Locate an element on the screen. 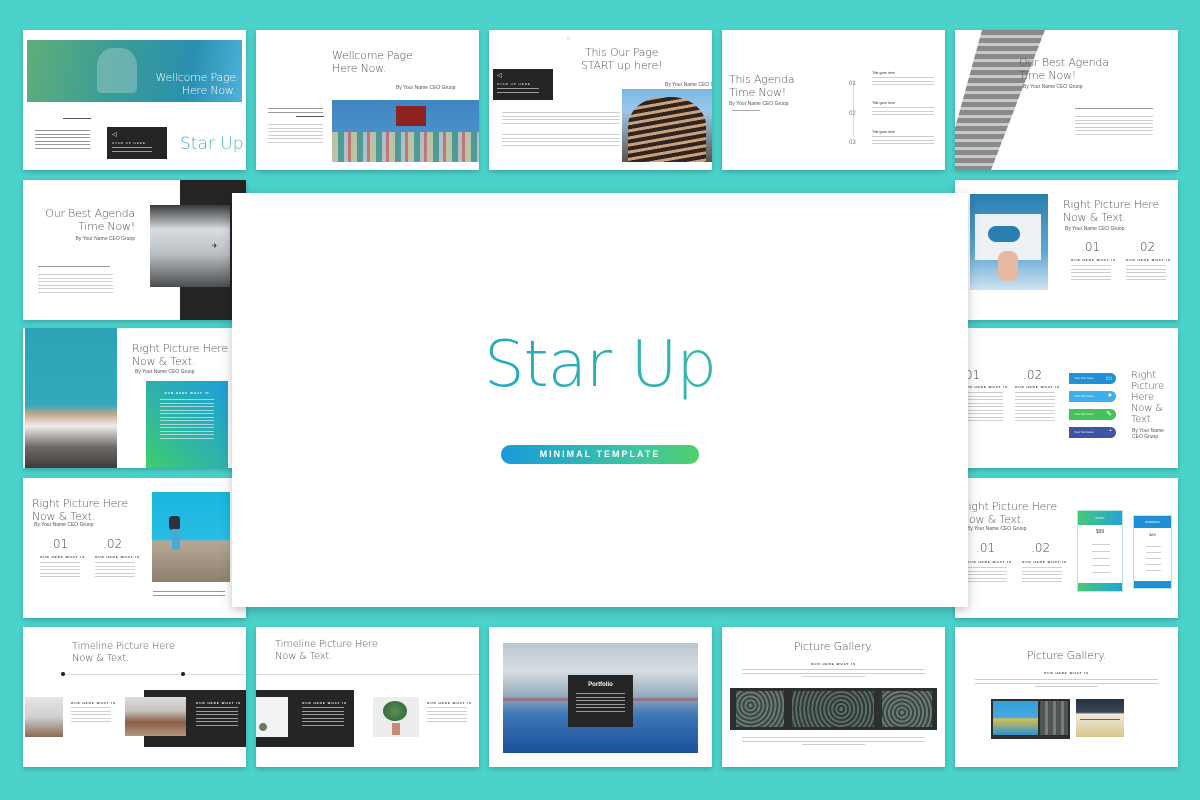 The width and height of the screenshot is (1200, 800). title-line: Our Best Agenda is located at coordinates (90, 213).